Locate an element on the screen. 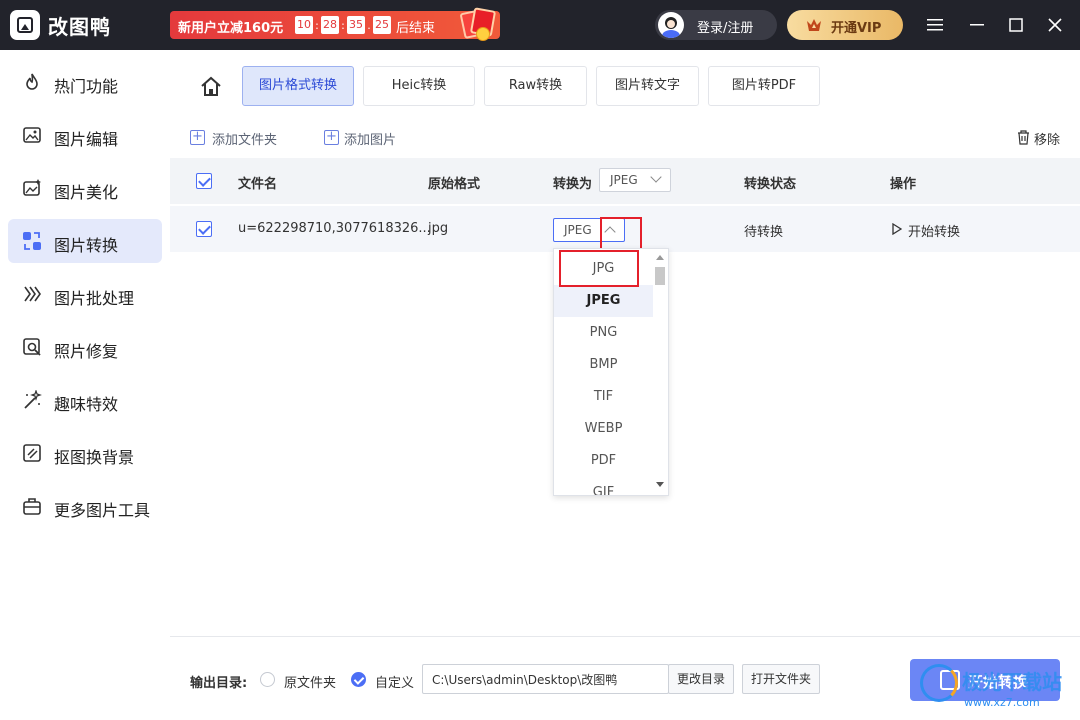 This screenshot has width=1080, height=720. tab-raw-convert: Raw转换 is located at coordinates (535, 86).